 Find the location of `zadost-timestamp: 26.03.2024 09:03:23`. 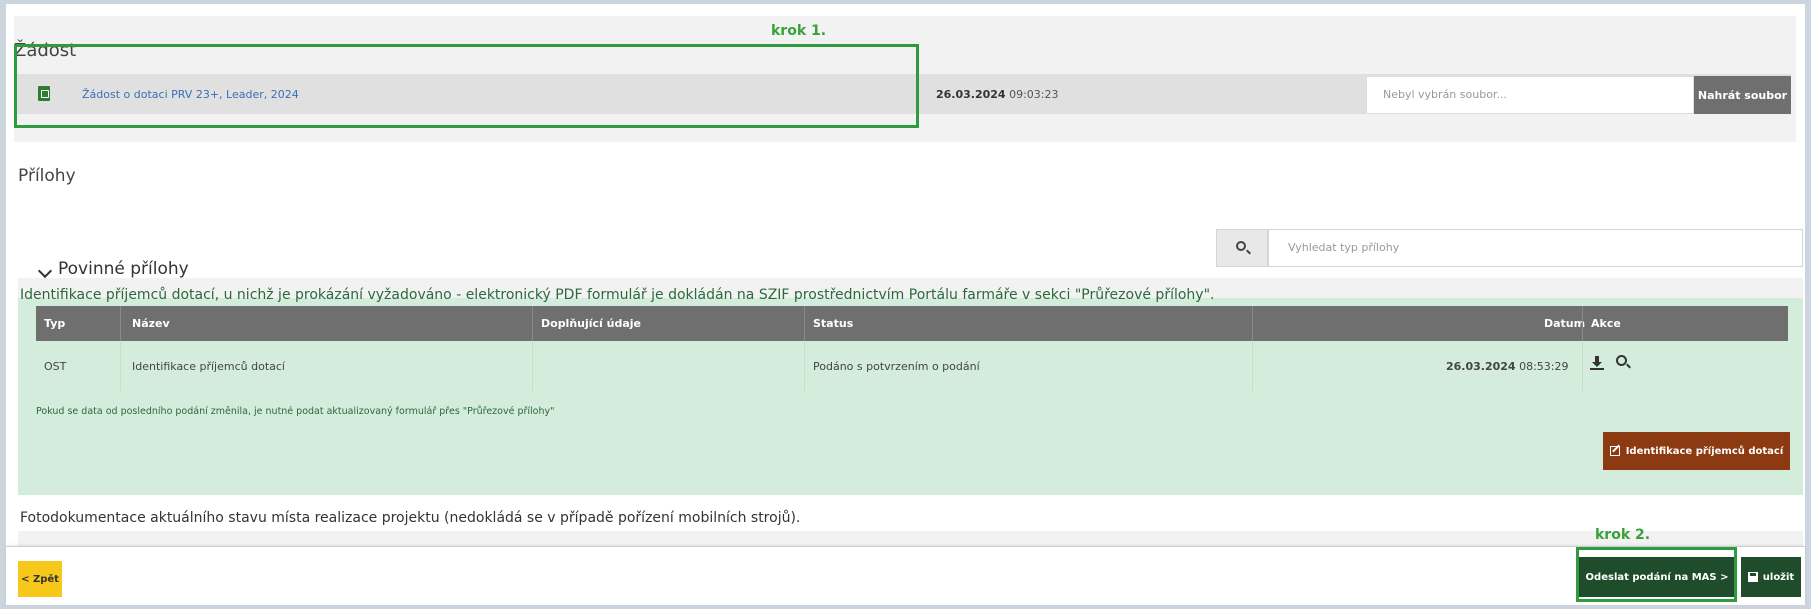

zadost-timestamp: 26.03.2024 09:03:23 is located at coordinates (997, 94).